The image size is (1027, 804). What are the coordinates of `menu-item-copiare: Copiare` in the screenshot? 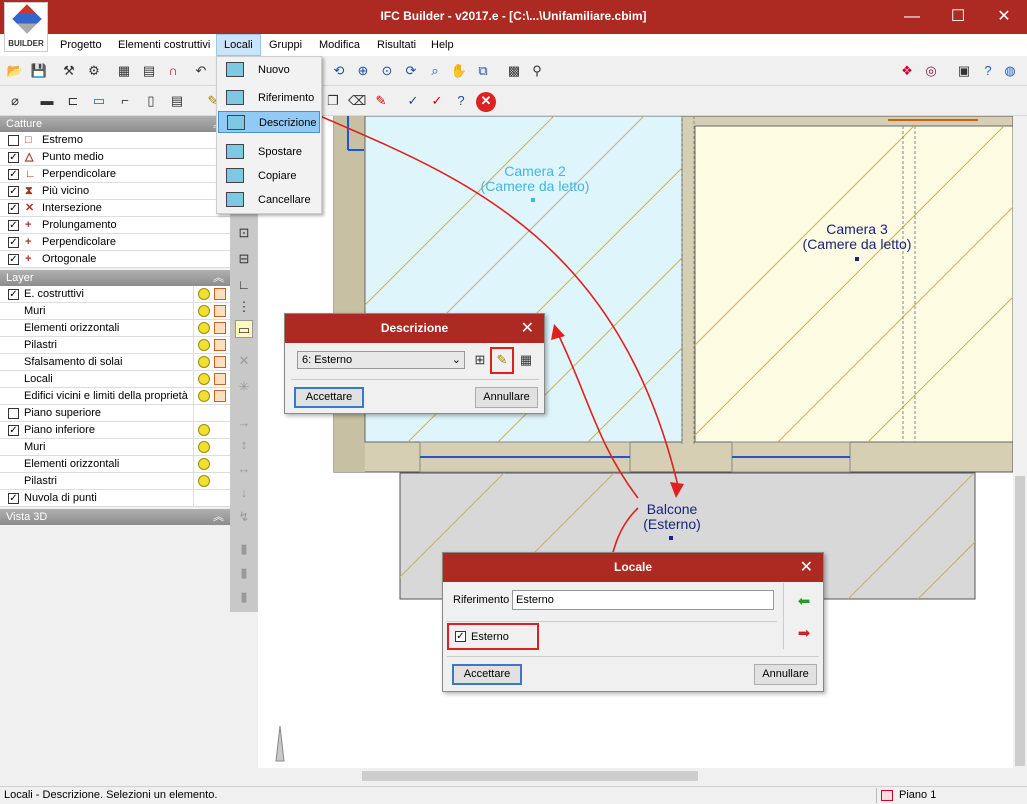 It's located at (269, 176).